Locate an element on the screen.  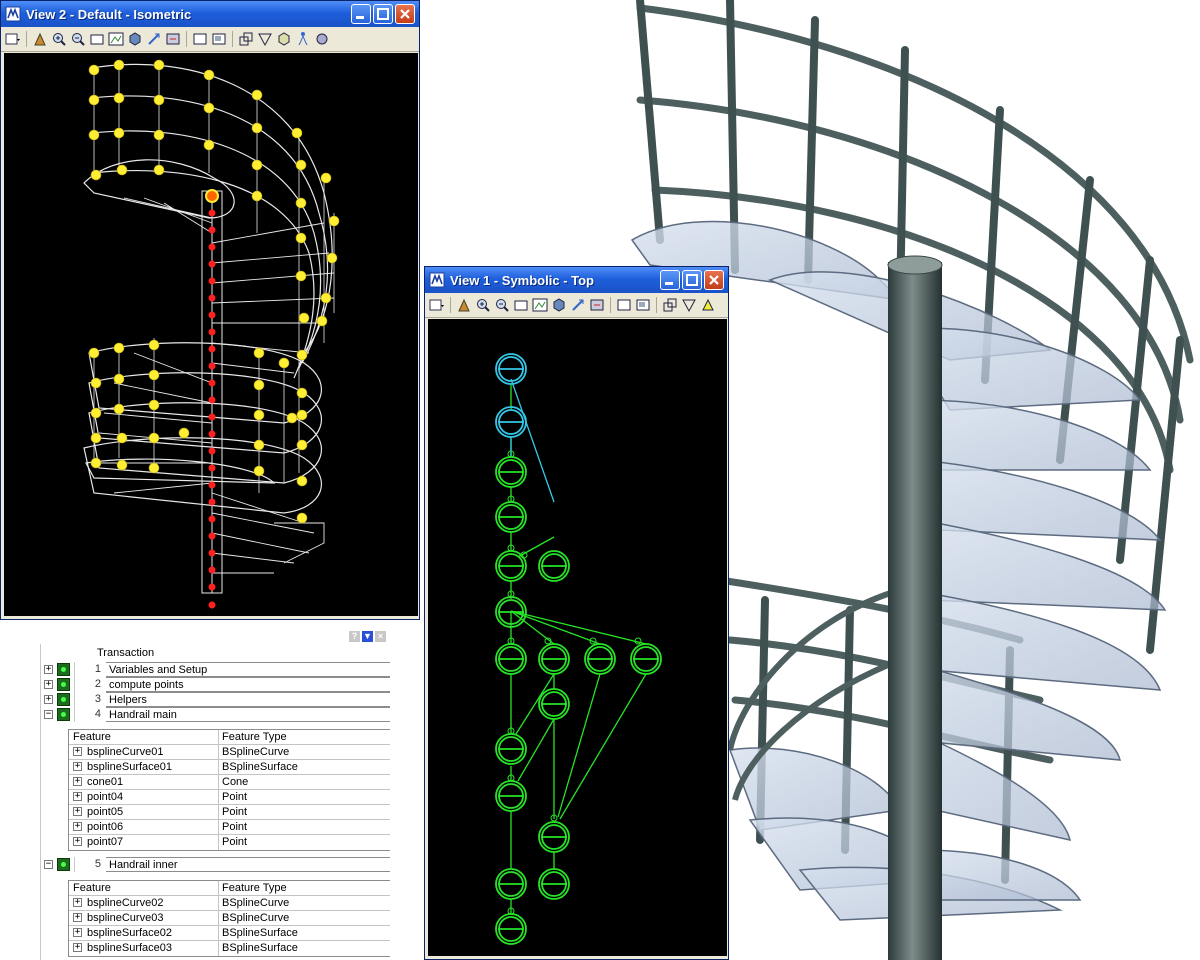
feature-row: + bsplineCurve02 BSplineCurve is located at coordinates (229, 903).